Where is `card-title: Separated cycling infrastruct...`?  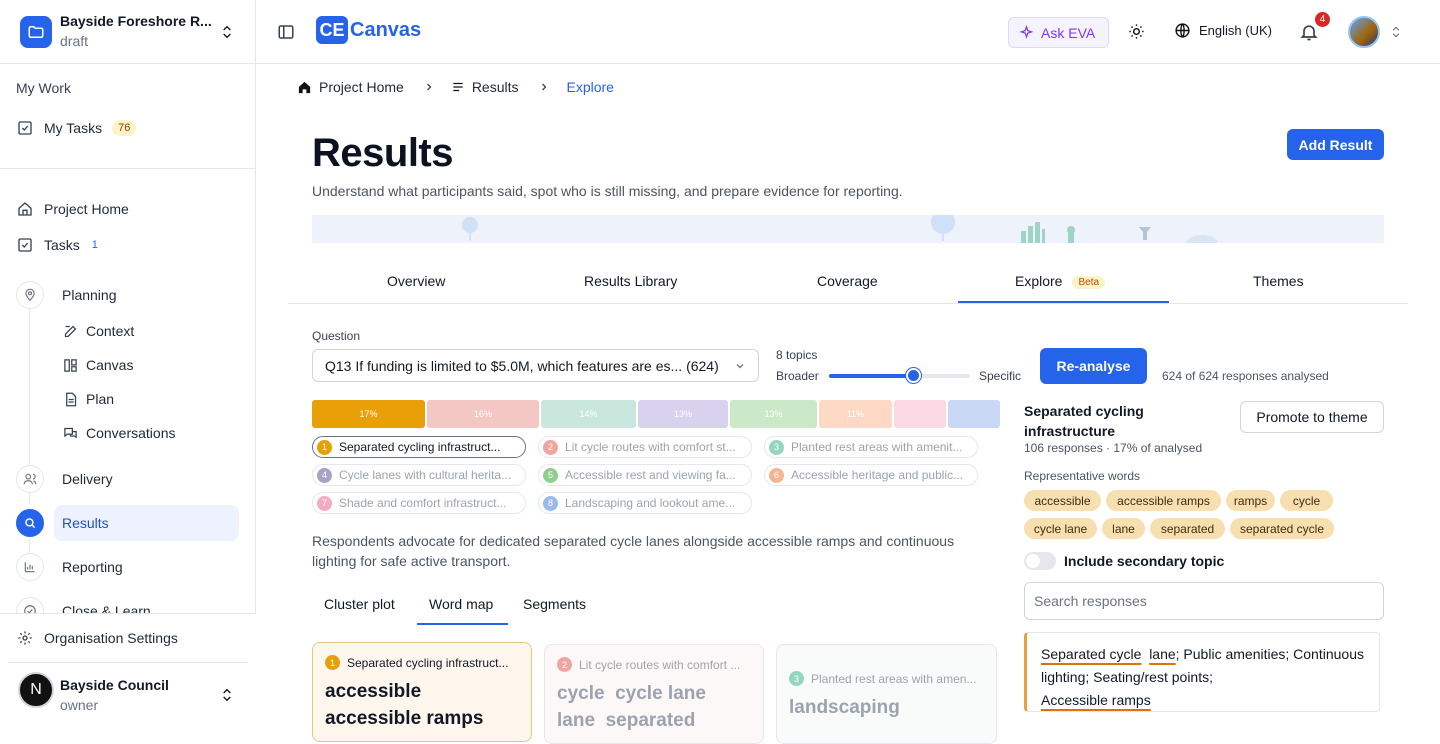 card-title: Separated cycling infrastruct... is located at coordinates (428, 662).